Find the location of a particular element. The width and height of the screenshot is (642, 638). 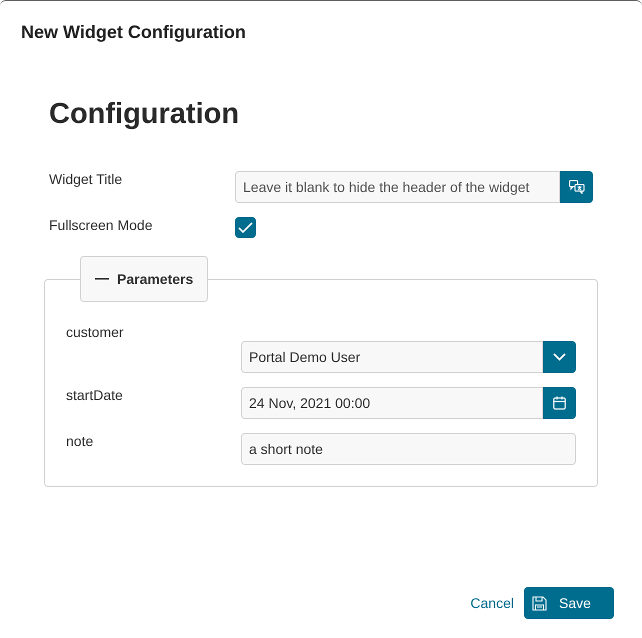

save-button: Save is located at coordinates (569, 603).